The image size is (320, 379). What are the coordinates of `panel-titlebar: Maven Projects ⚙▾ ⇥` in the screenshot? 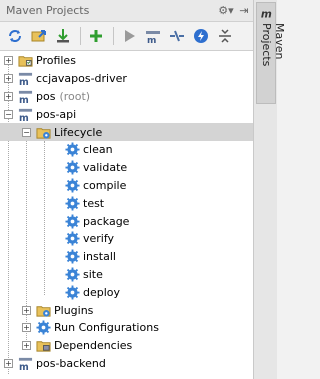 It's located at (126, 11).